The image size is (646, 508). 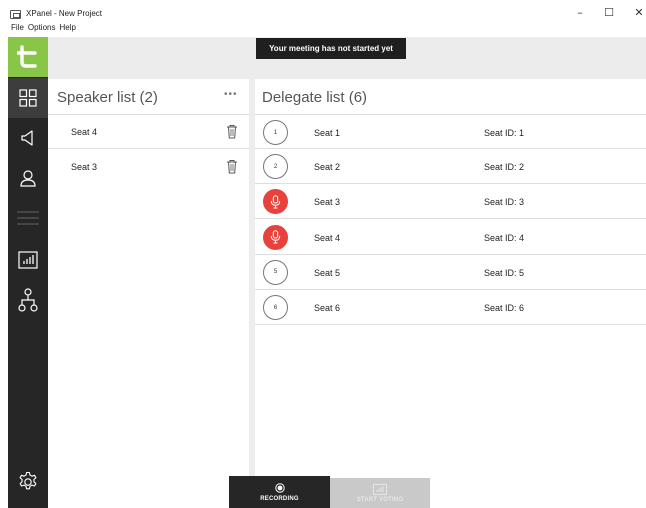 I want to click on window-title: XPanel - New Project, so click(x=64, y=13).